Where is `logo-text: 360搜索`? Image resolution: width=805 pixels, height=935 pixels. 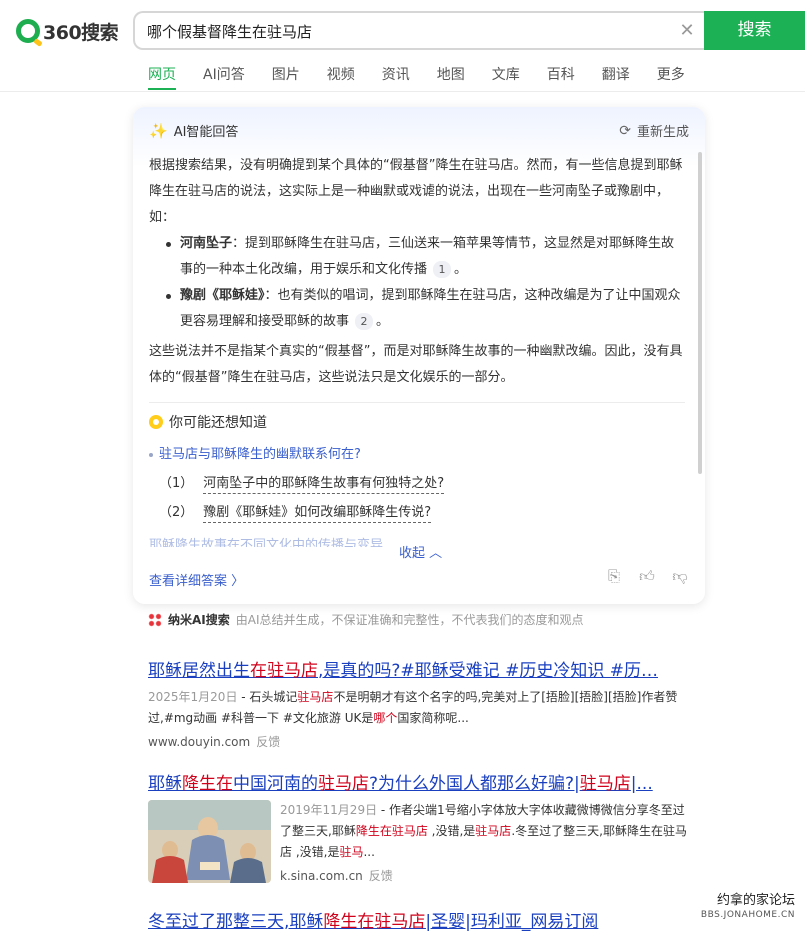 logo-text: 360搜索 is located at coordinates (81, 32).